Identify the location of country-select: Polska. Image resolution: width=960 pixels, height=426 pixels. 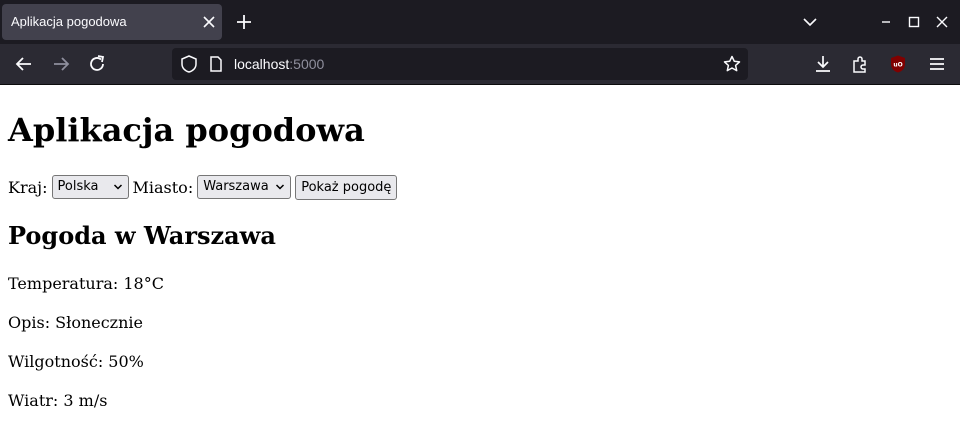
(90, 187).